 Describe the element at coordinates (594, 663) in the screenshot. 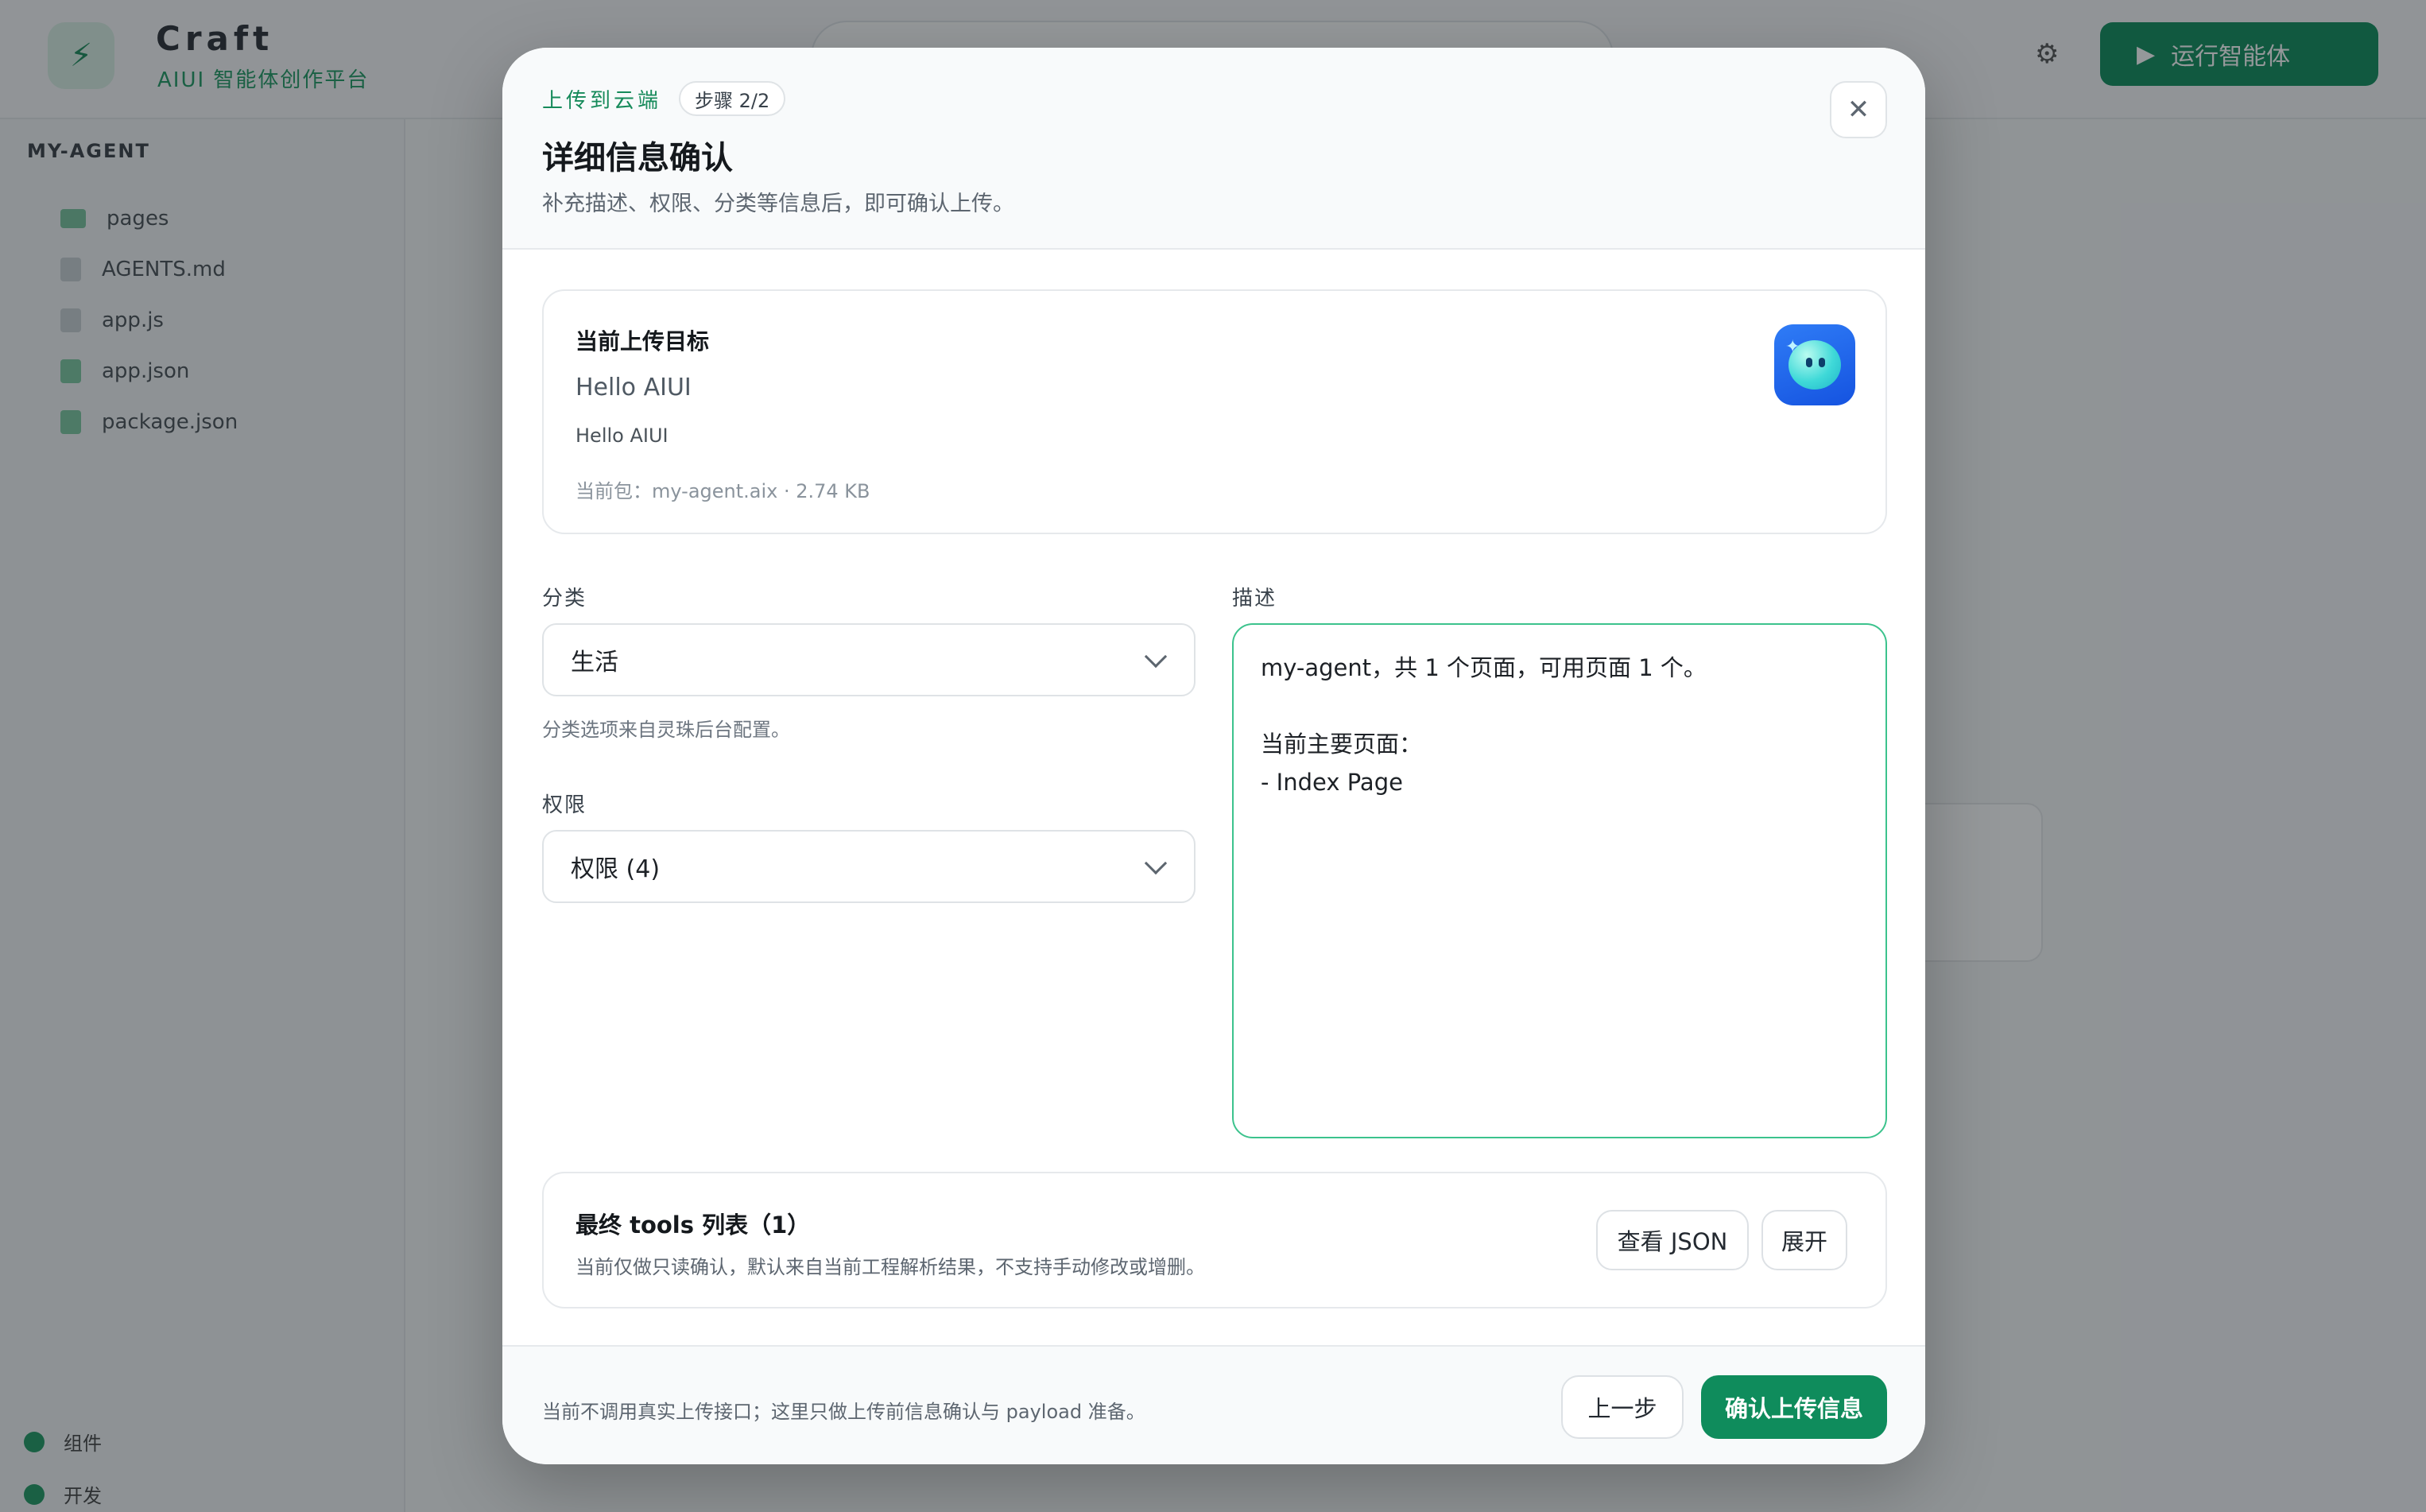

I see `category-value: 生活` at that location.